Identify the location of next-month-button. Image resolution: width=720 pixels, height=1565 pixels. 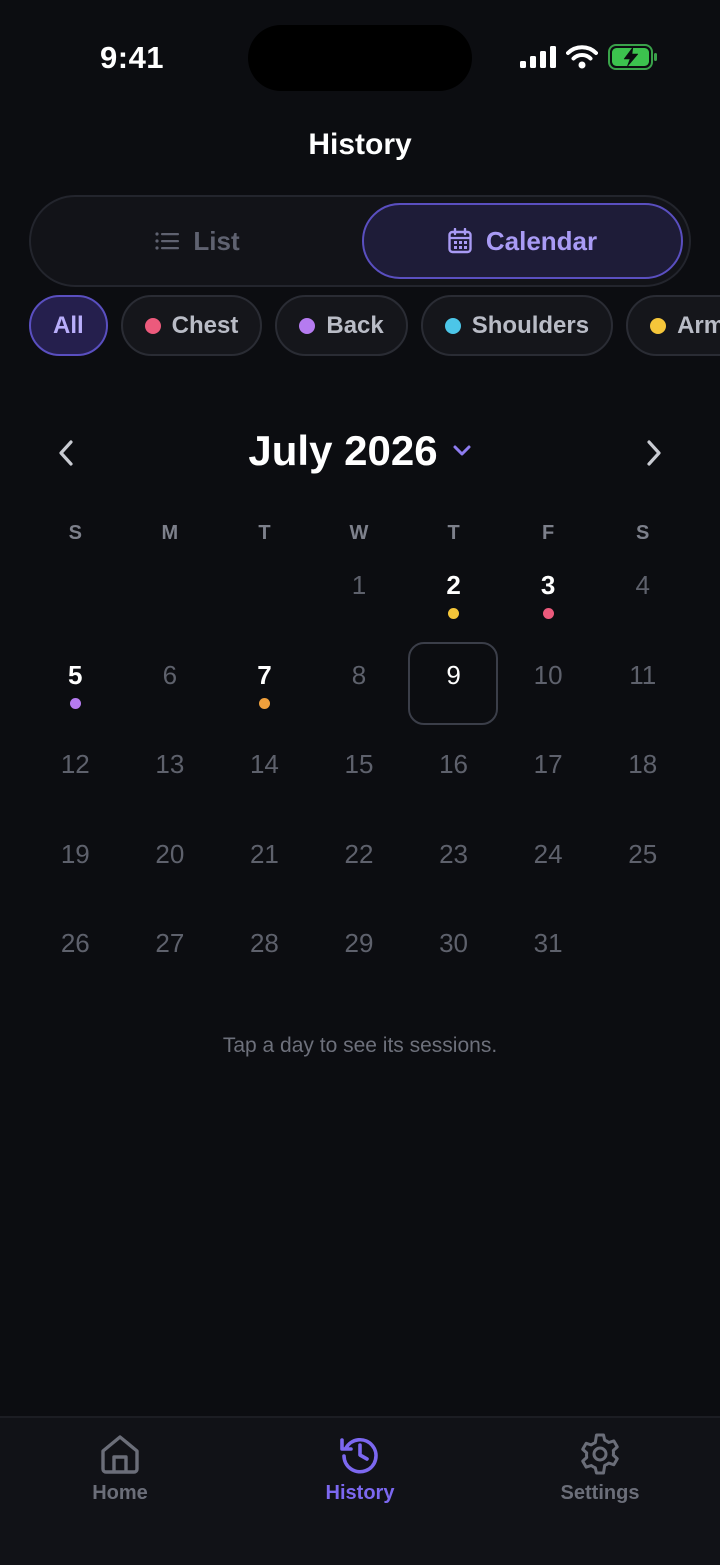
(654, 453).